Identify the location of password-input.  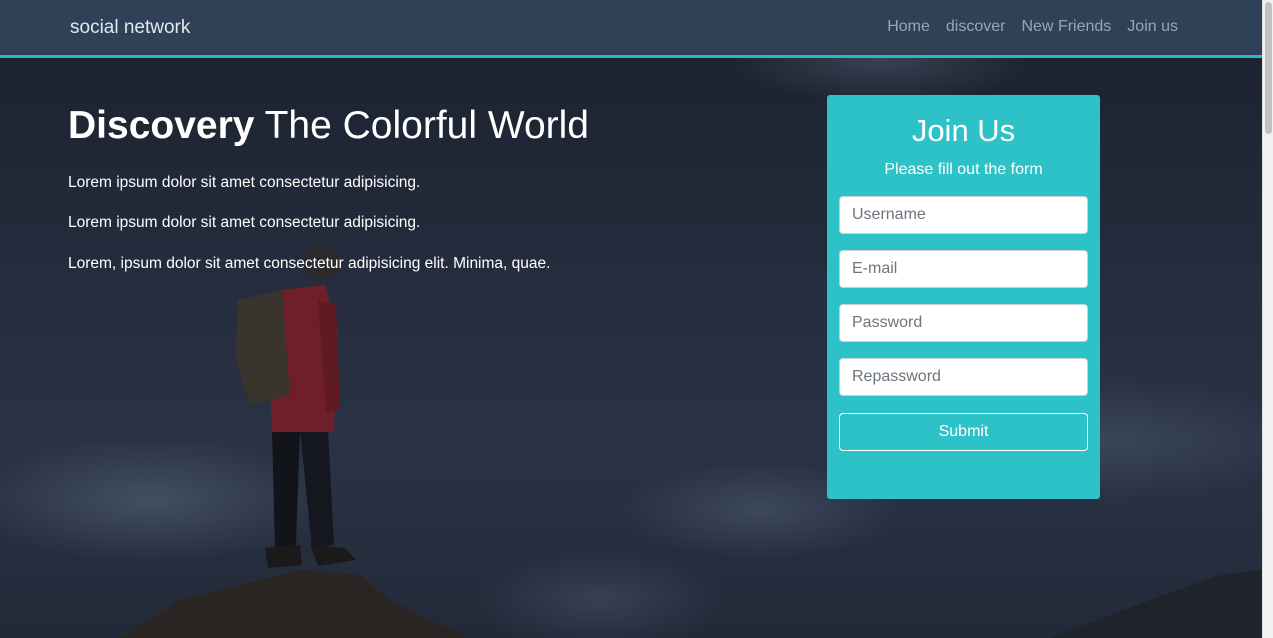
(963, 323).